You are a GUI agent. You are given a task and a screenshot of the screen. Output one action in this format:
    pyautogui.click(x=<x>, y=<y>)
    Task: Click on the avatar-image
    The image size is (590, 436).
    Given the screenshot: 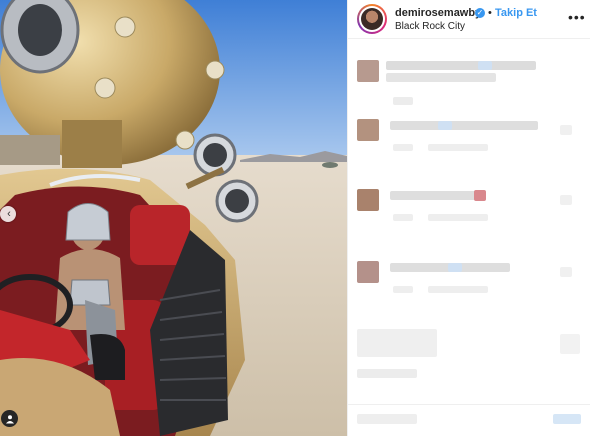 What is the action you would take?
    pyautogui.click(x=372, y=19)
    